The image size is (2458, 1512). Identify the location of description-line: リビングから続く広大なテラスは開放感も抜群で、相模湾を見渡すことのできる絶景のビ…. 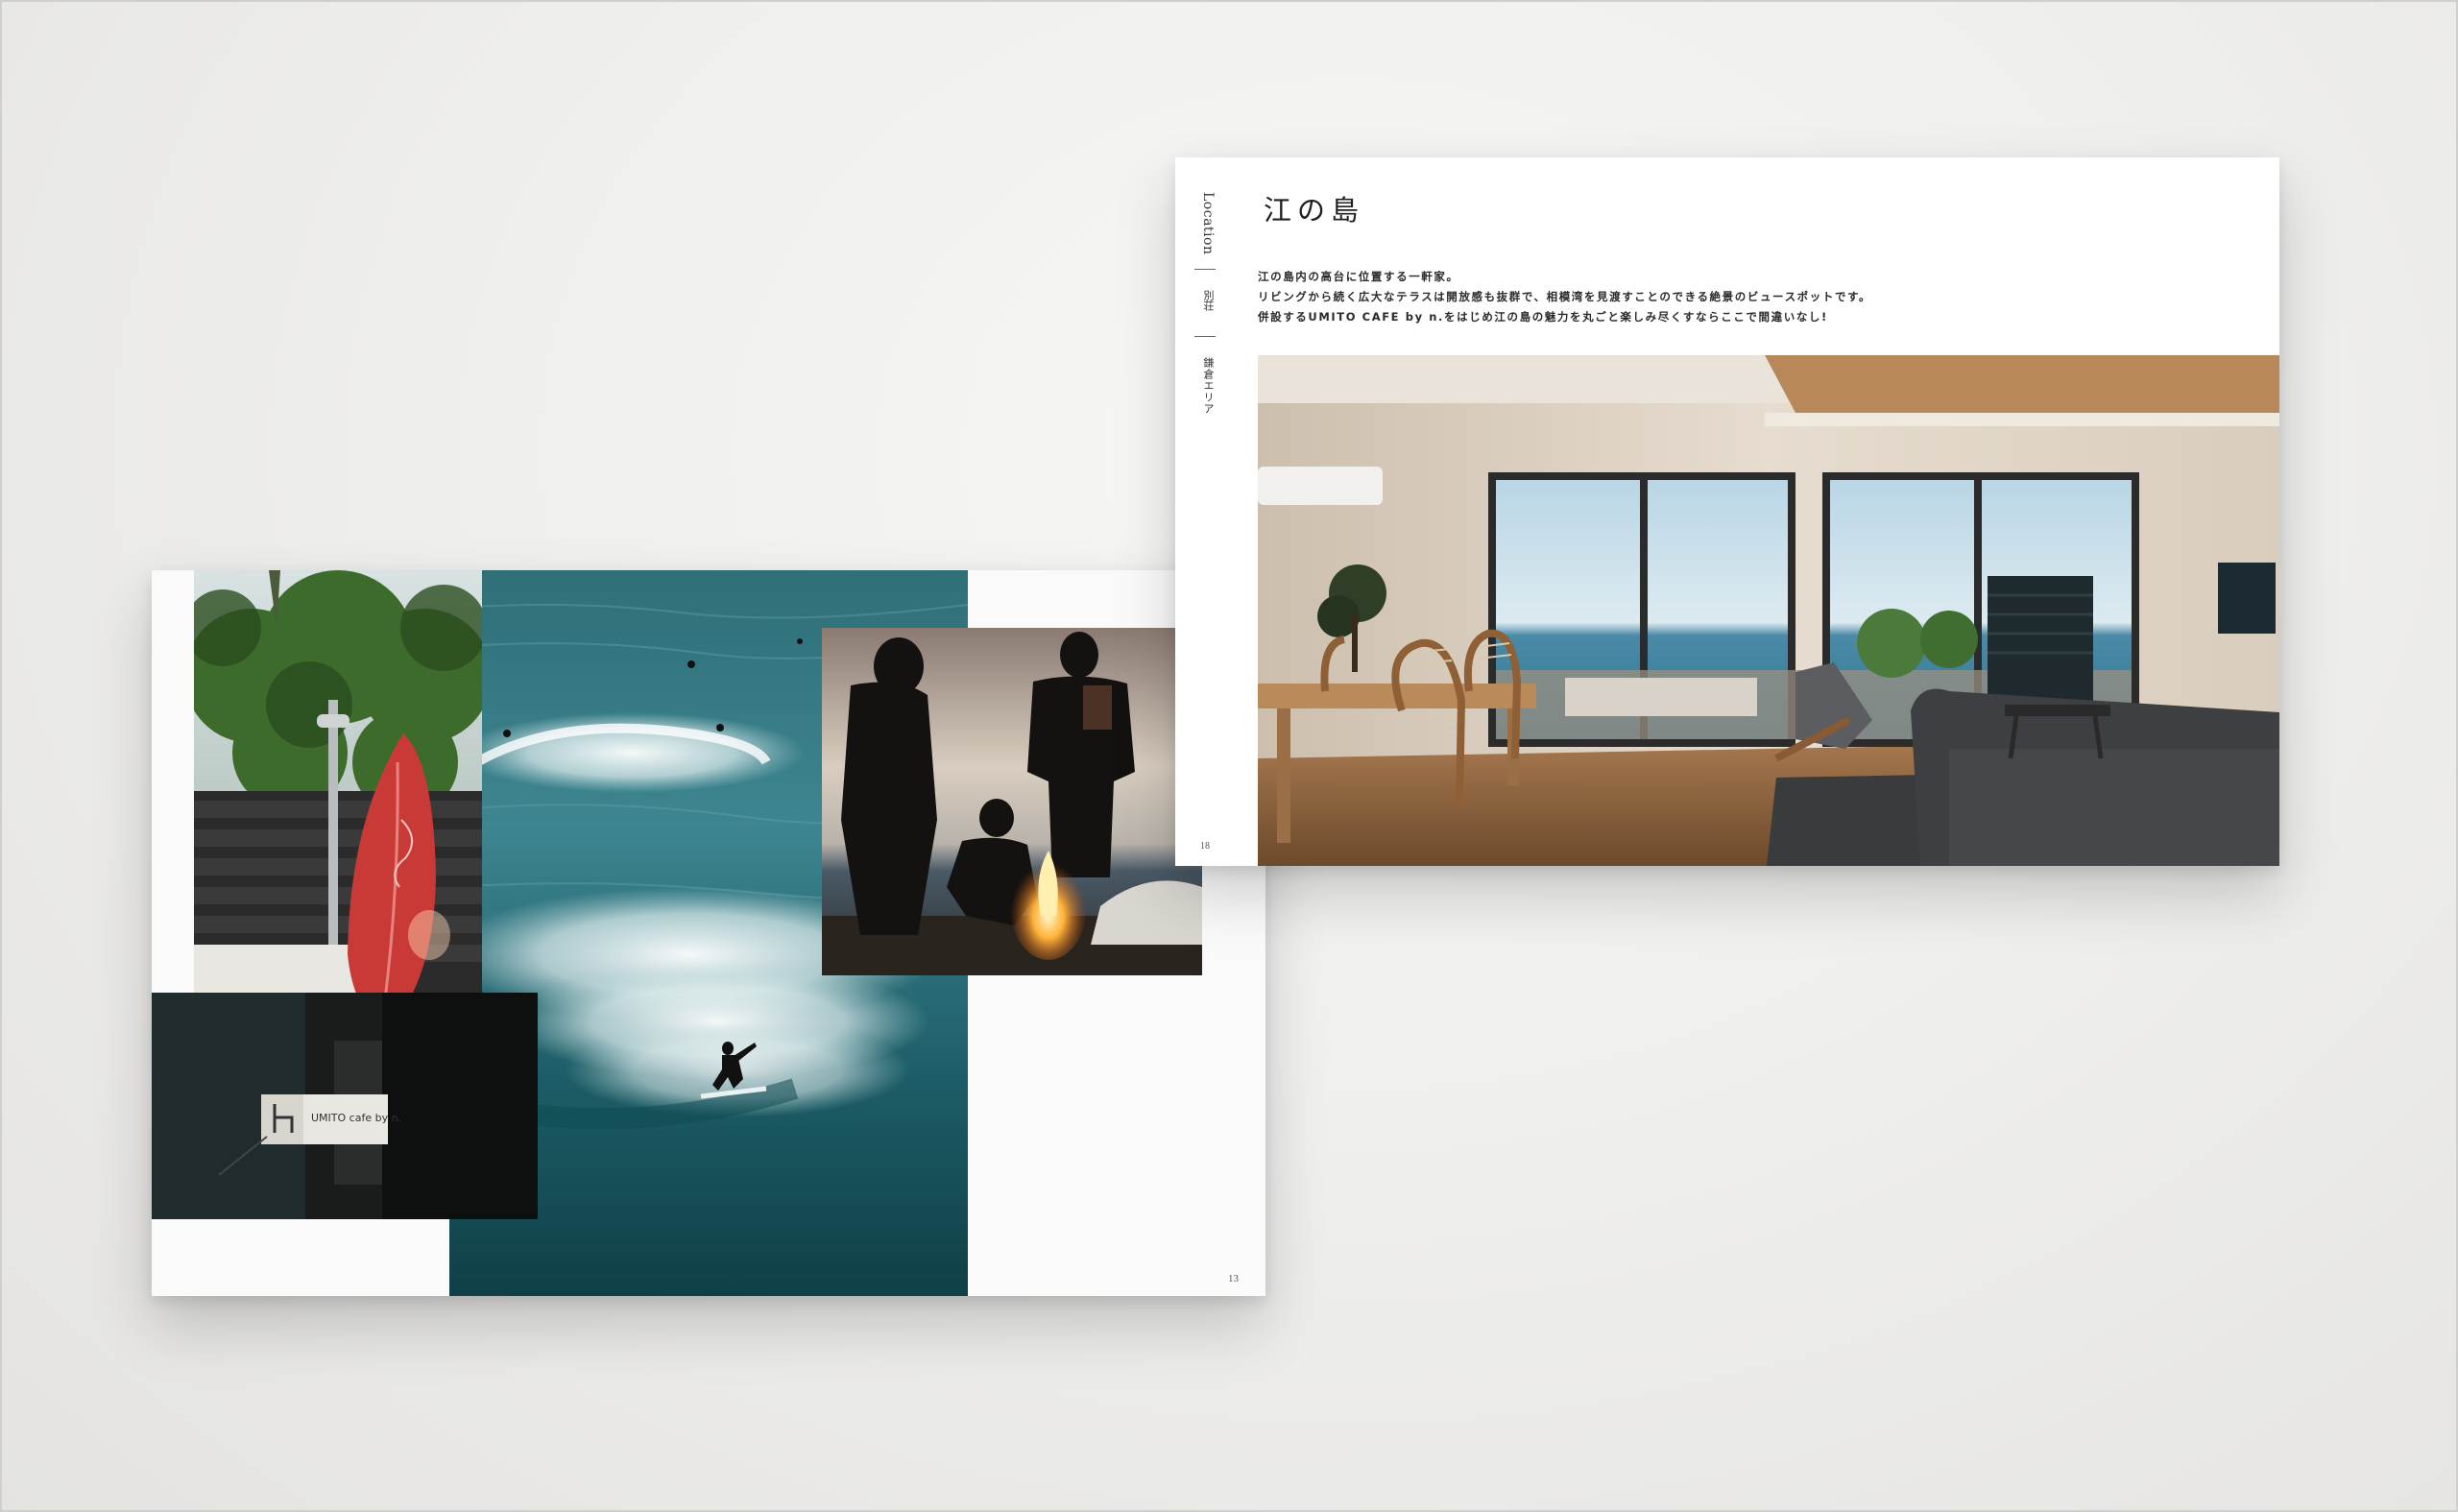
(1565, 296).